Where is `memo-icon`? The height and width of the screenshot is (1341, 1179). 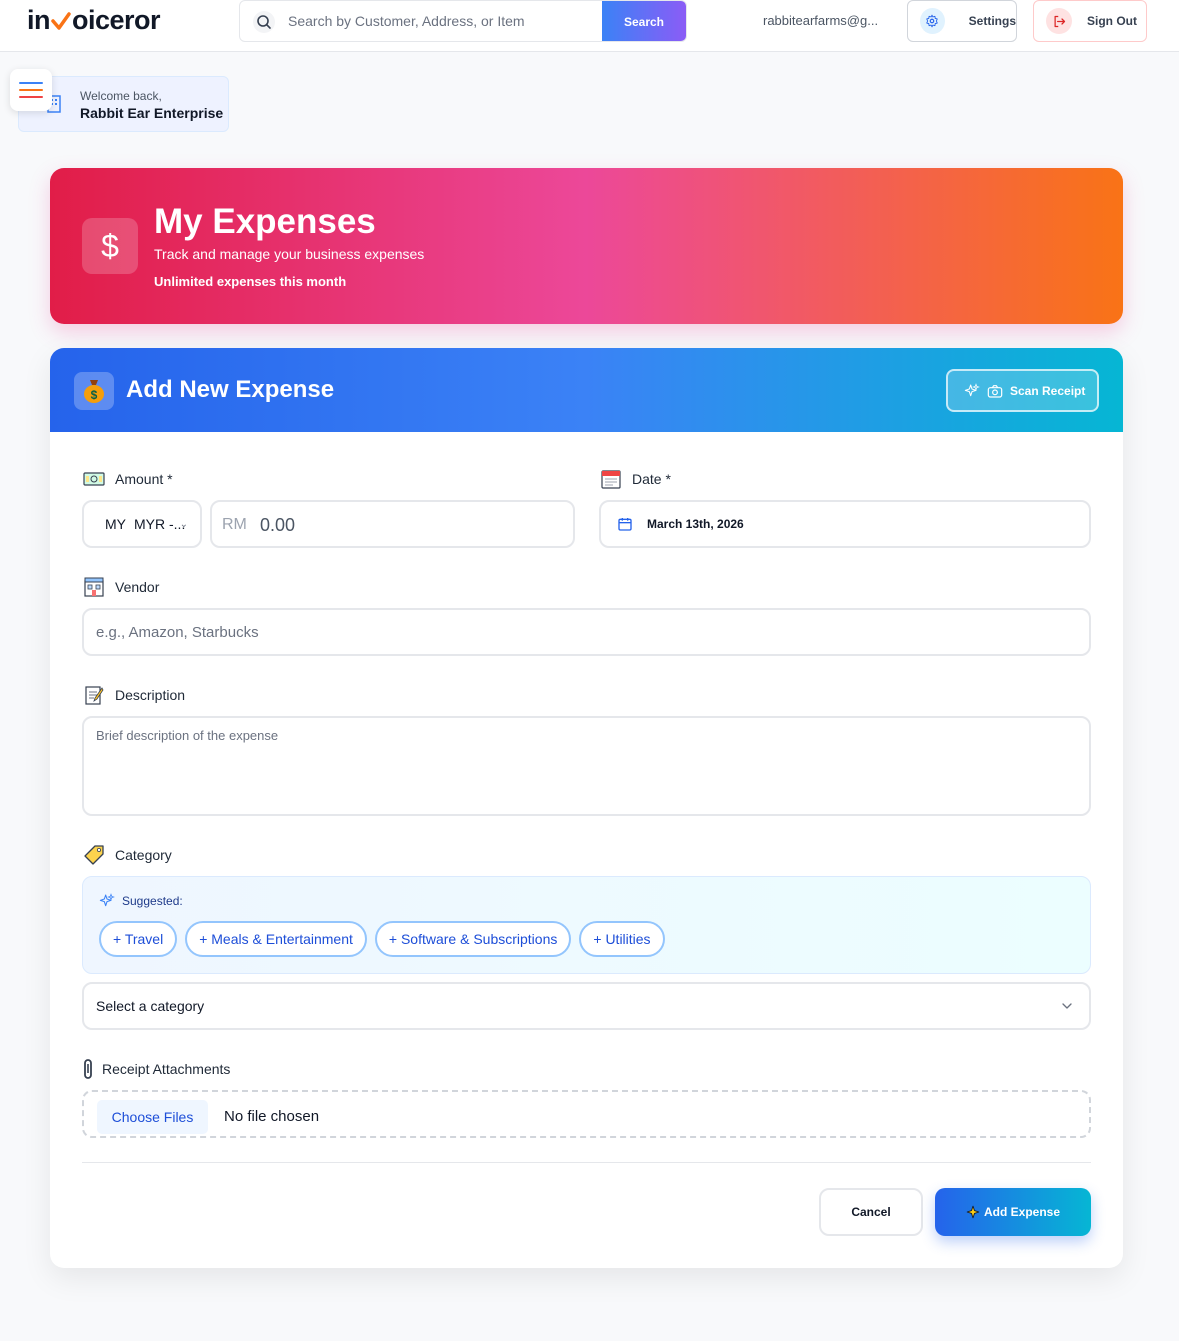
memo-icon is located at coordinates (94, 695).